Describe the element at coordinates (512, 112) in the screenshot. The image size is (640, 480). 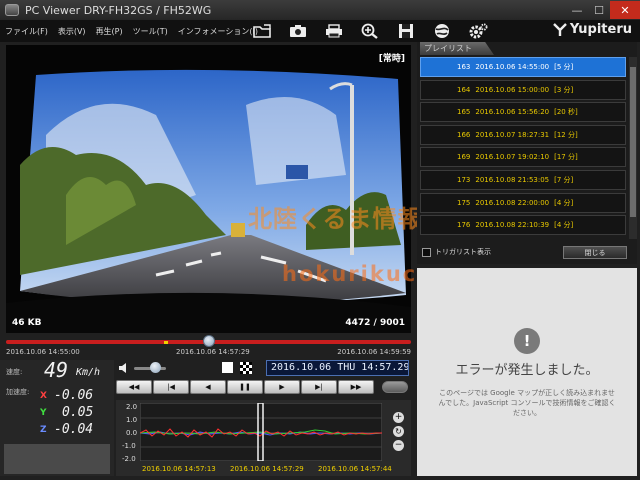
I see `item-datetime: 2016.10.06 15:56:20` at that location.